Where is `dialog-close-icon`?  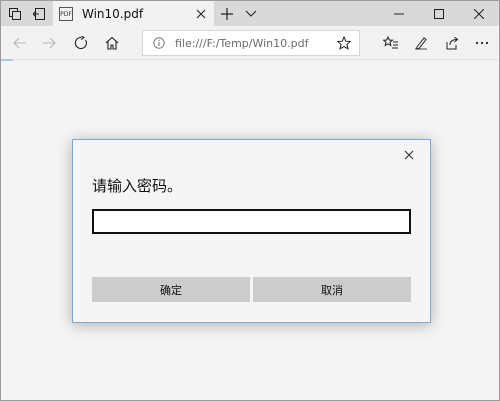
dialog-close-icon is located at coordinates (409, 155).